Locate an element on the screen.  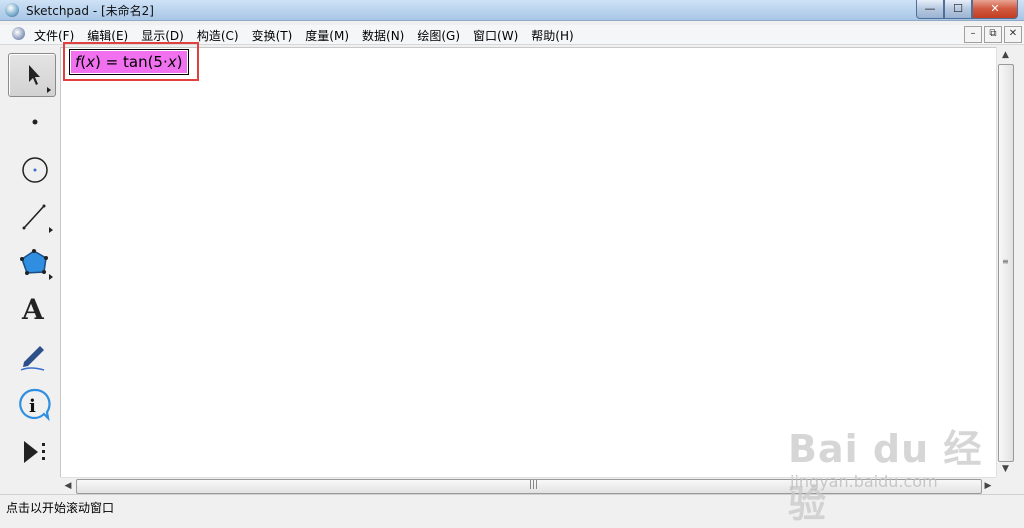
marker-tool is located at coordinates (31, 357).